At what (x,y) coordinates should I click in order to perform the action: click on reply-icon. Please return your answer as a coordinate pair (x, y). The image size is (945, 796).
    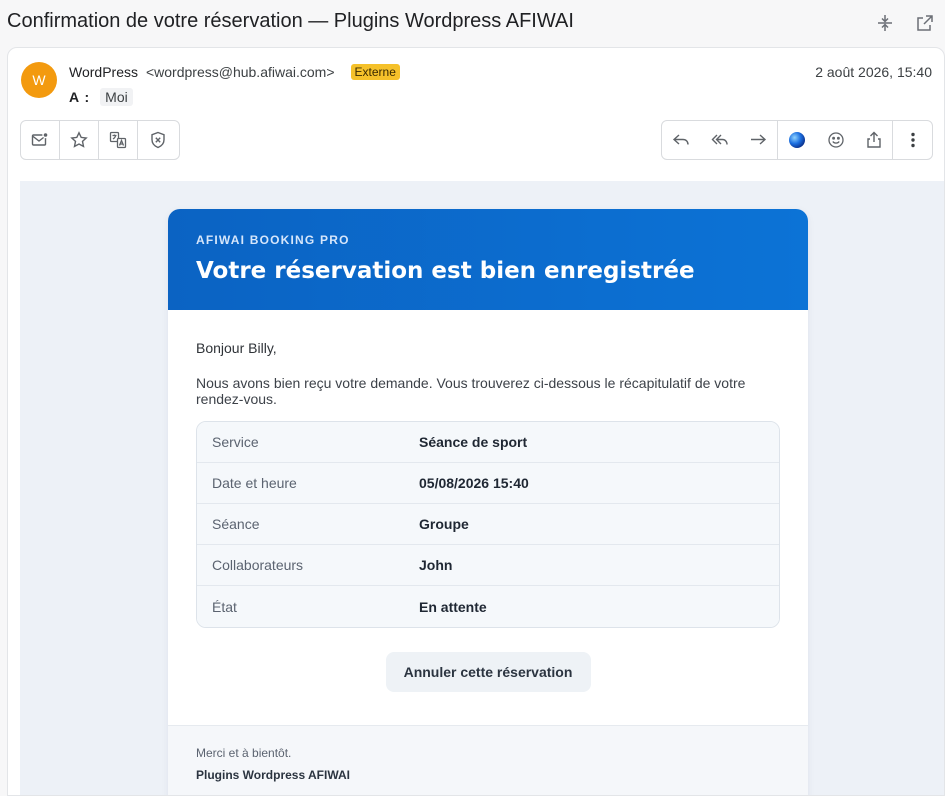
    Looking at the image, I should click on (681, 140).